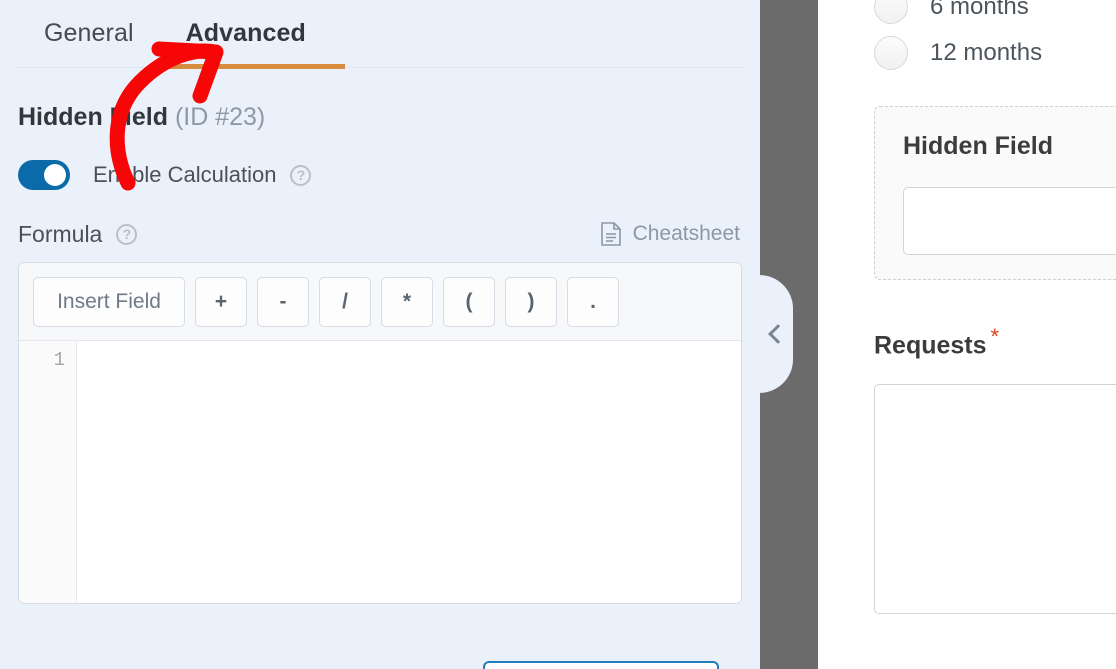 Image resolution: width=1116 pixels, height=669 pixels. Describe the element at coordinates (930, 345) in the screenshot. I see `preview-requests-label-text: Requests` at that location.